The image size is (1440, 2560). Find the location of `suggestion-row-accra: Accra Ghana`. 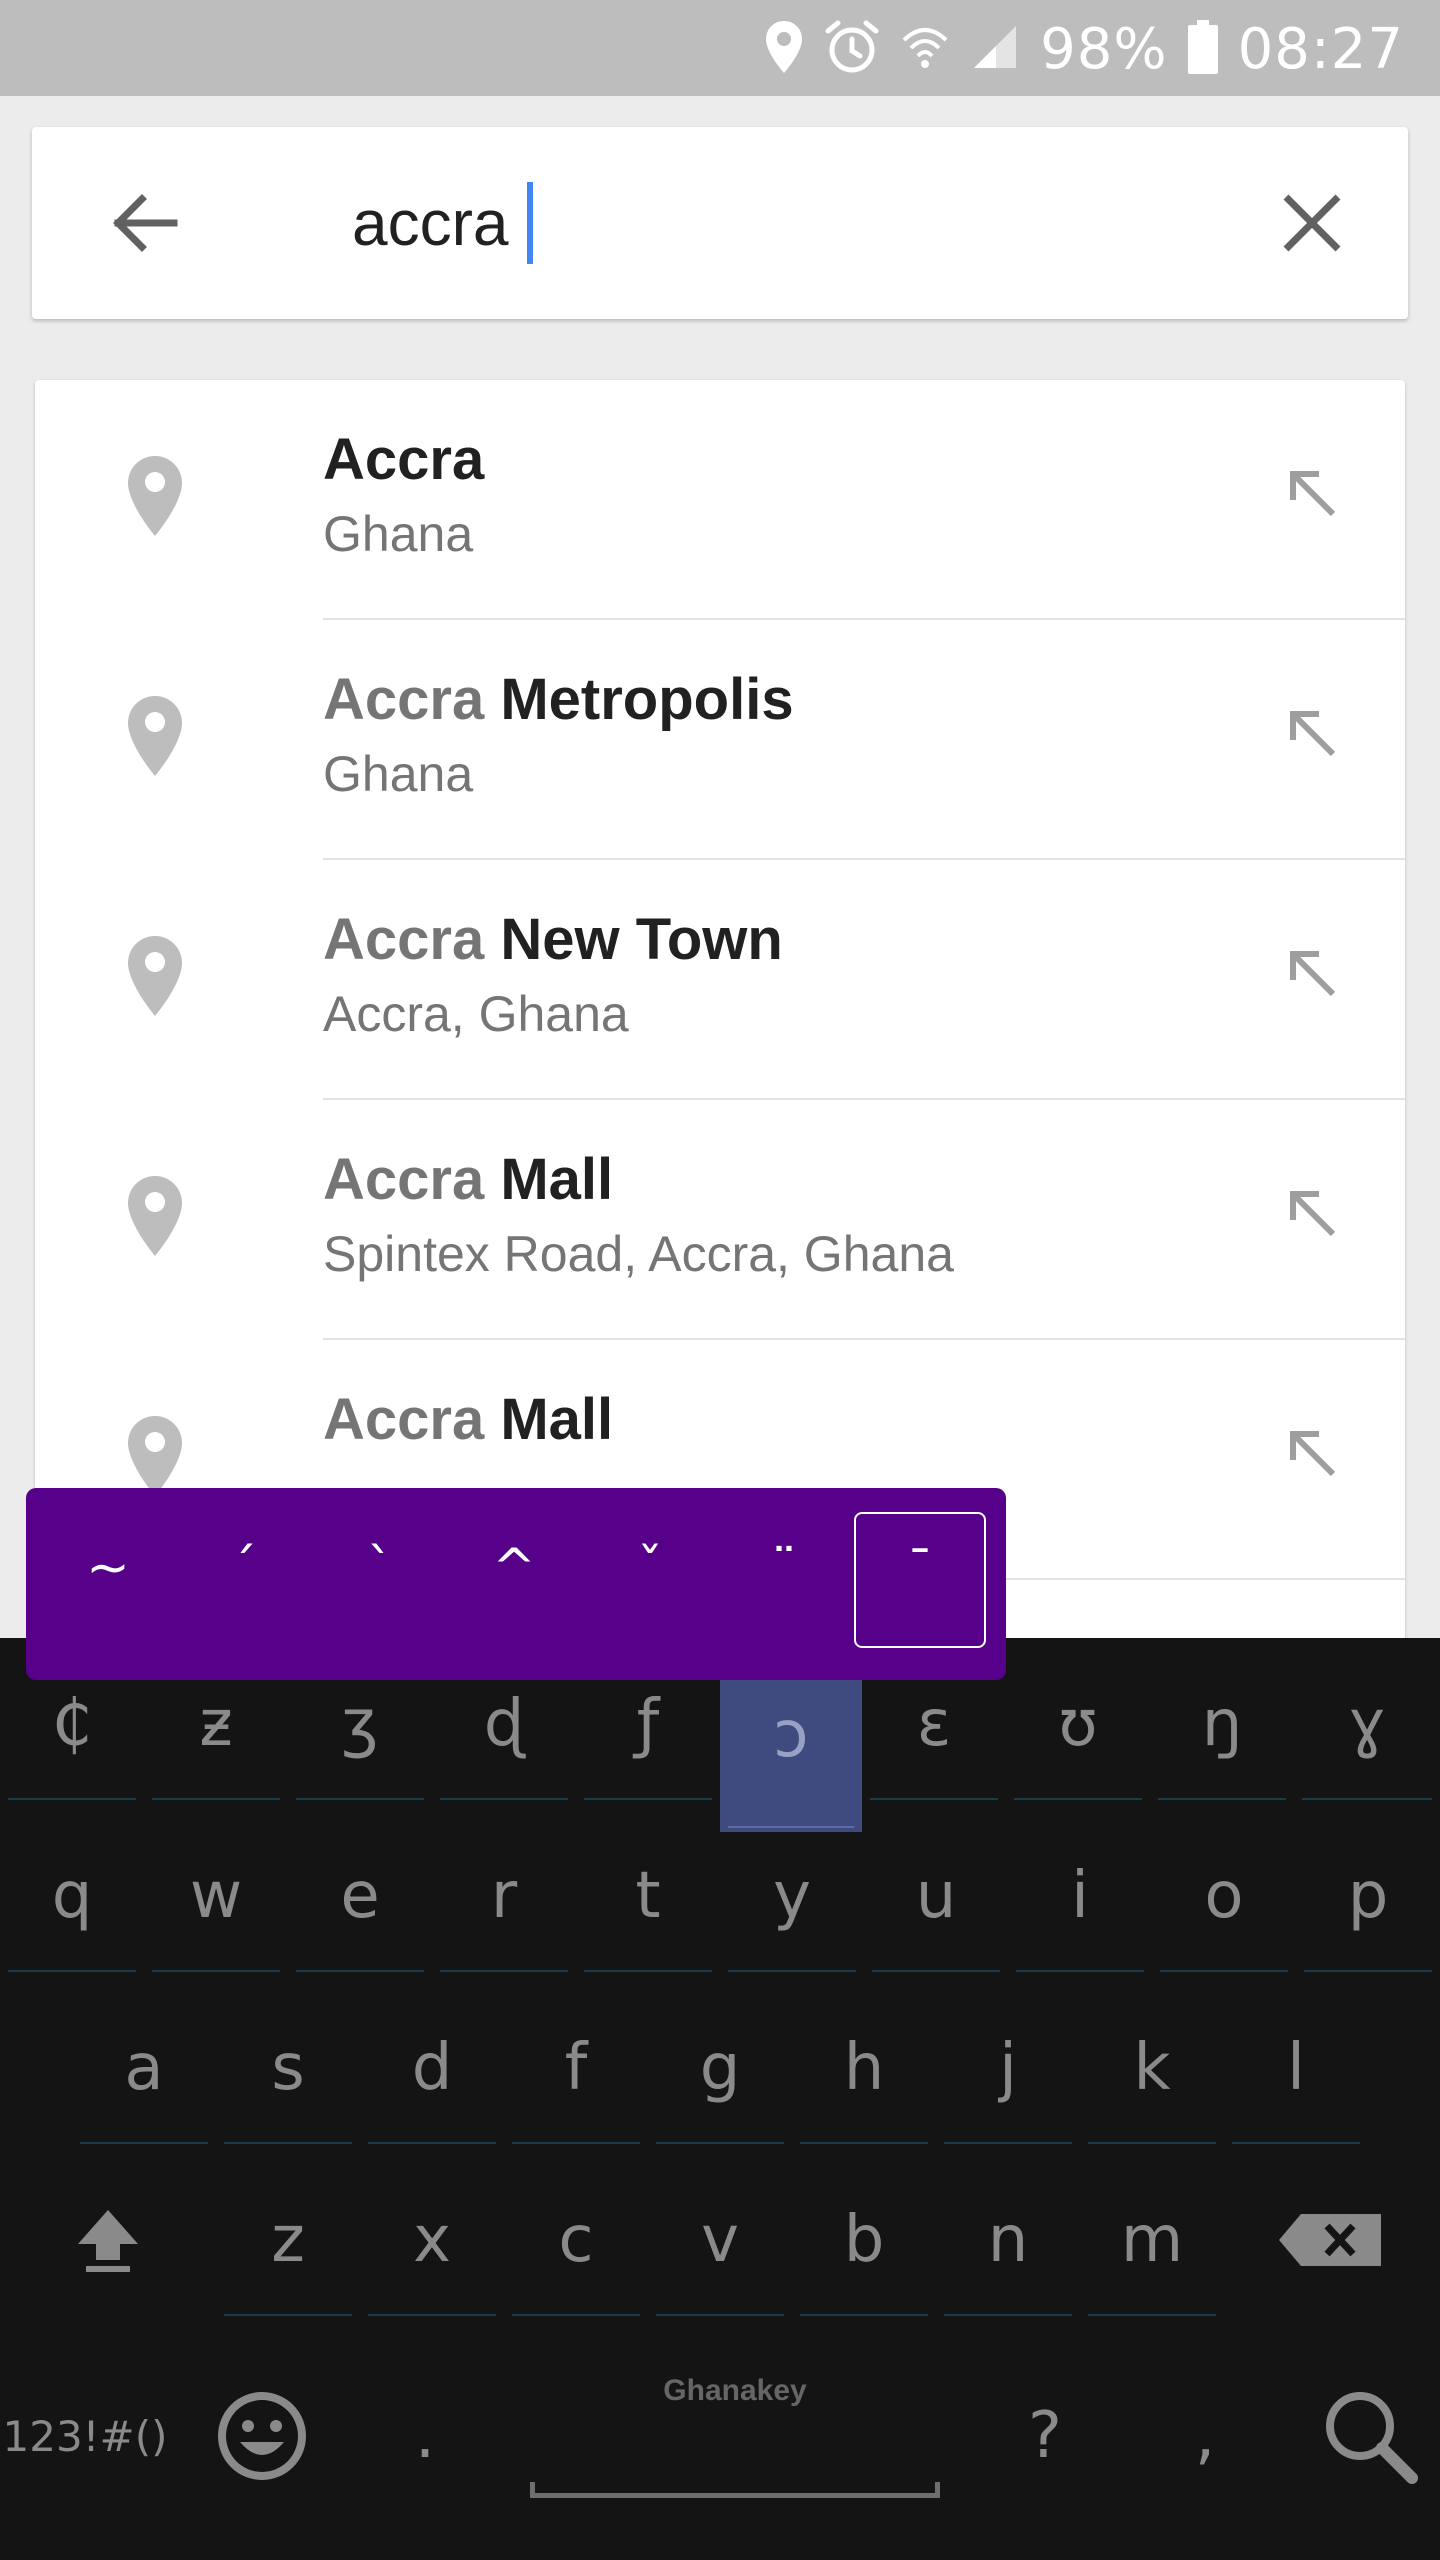

suggestion-row-accra: Accra Ghana is located at coordinates (720, 500).